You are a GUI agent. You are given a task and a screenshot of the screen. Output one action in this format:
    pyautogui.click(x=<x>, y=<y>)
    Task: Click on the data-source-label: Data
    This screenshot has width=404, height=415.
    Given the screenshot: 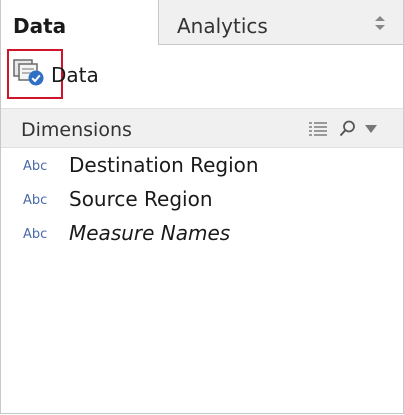 What is the action you would take?
    pyautogui.click(x=75, y=75)
    